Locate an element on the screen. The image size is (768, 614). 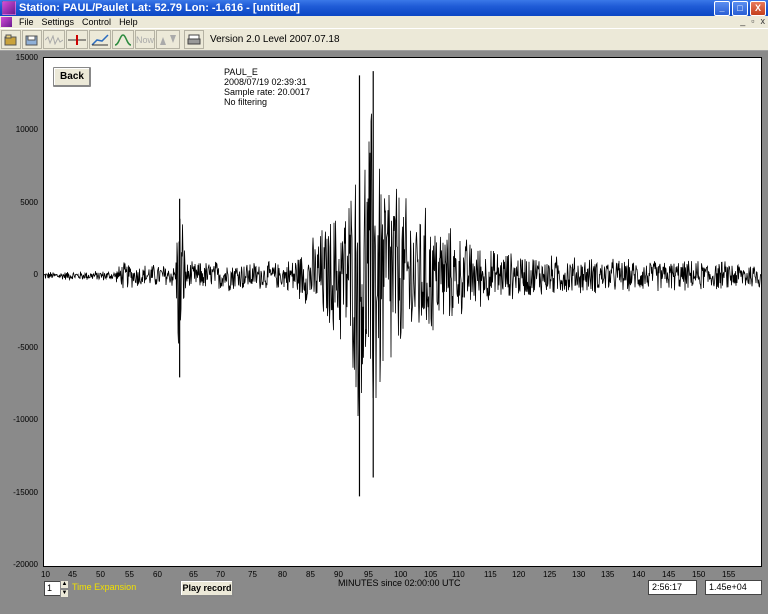
close-button: X is located at coordinates (758, 8).